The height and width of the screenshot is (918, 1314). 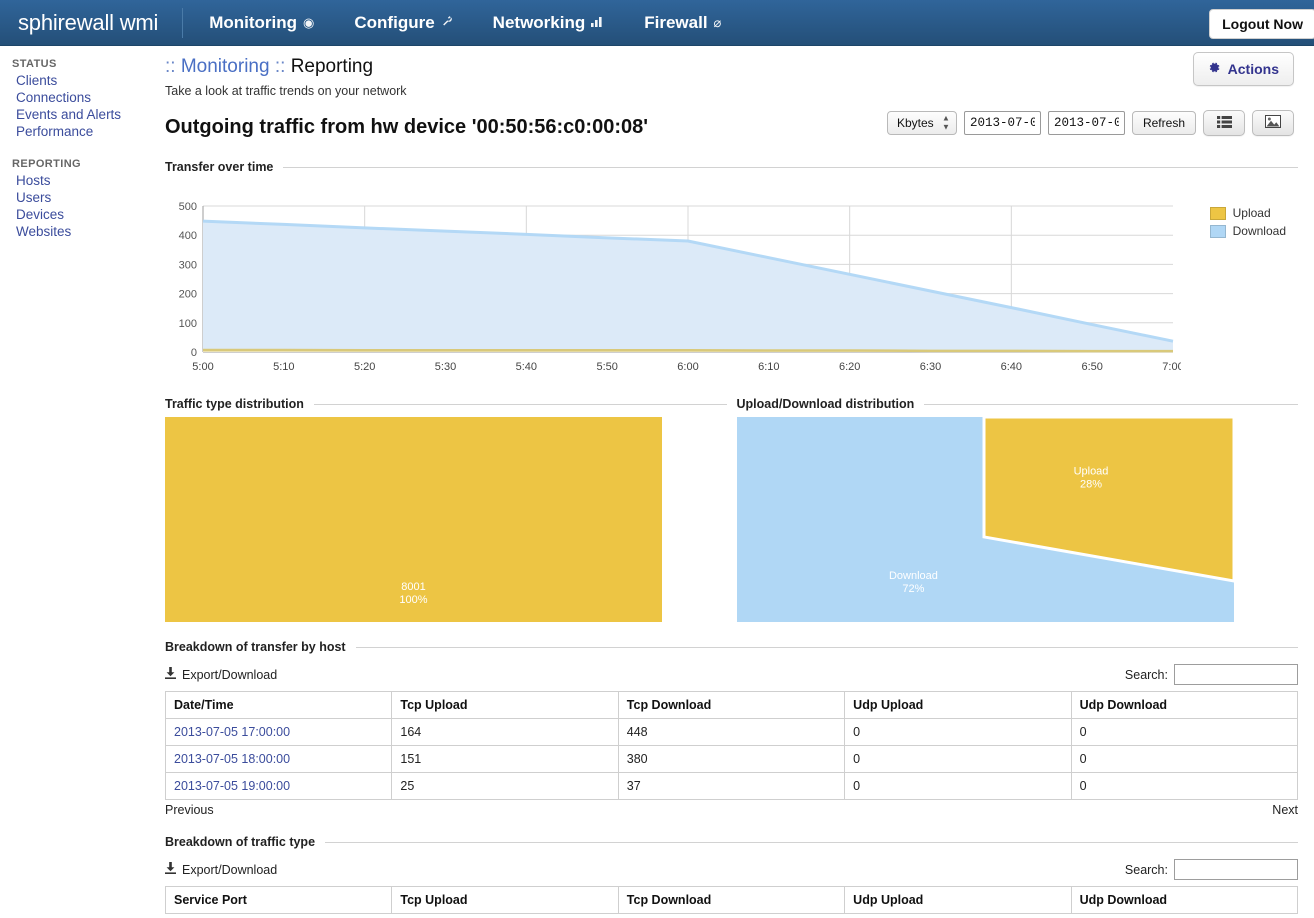 I want to click on updown-svg: Upload28% Download72%, so click(x=985, y=518).